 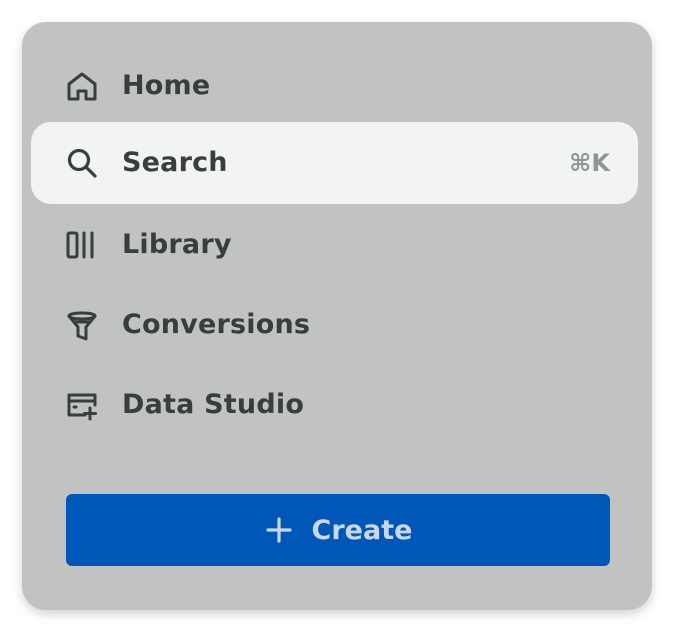 What do you see at coordinates (334, 325) in the screenshot?
I see `nav-item-conversions: Conversions` at bounding box center [334, 325].